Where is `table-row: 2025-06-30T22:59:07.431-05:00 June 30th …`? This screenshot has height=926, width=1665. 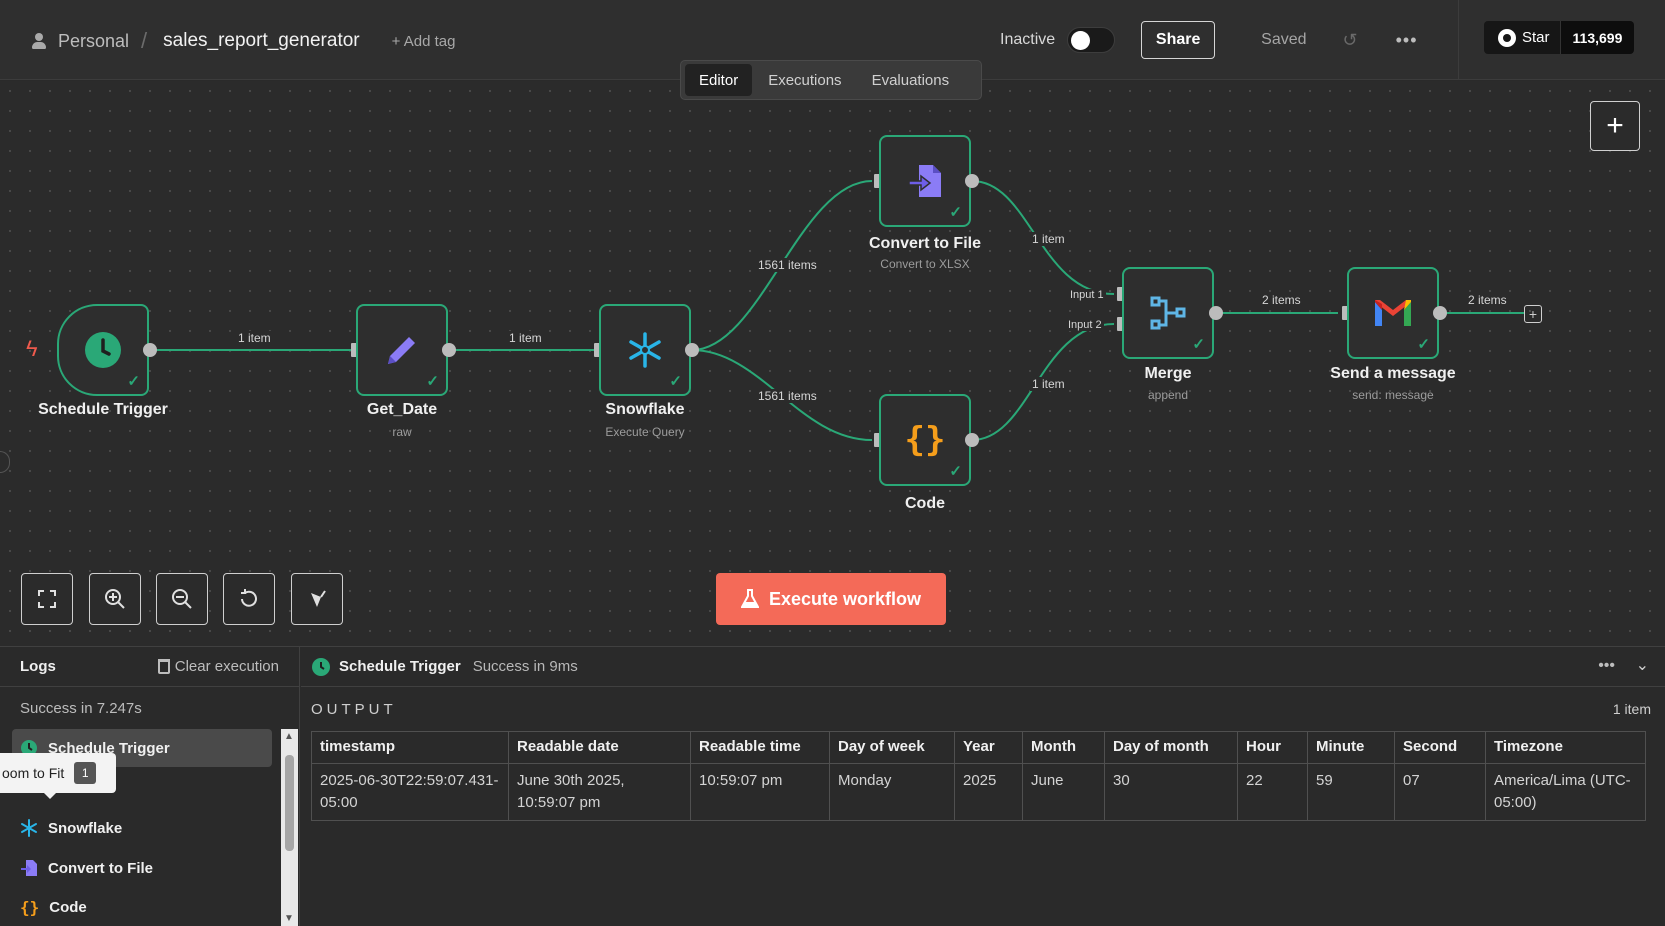
table-row: 2025-06-30T22:59:07.431-05:00 June 30th … is located at coordinates (978, 792).